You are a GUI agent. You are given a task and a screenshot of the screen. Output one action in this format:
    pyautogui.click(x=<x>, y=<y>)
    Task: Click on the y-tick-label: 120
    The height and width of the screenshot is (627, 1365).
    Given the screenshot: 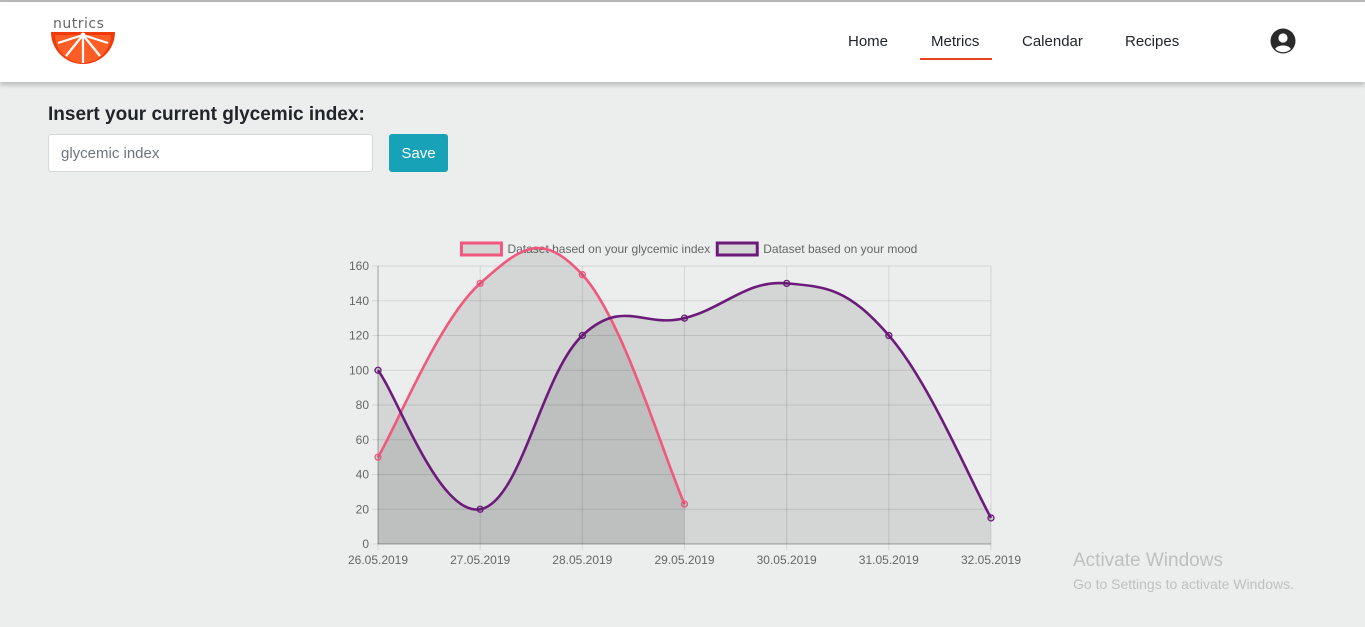 What is the action you would take?
    pyautogui.click(x=359, y=336)
    